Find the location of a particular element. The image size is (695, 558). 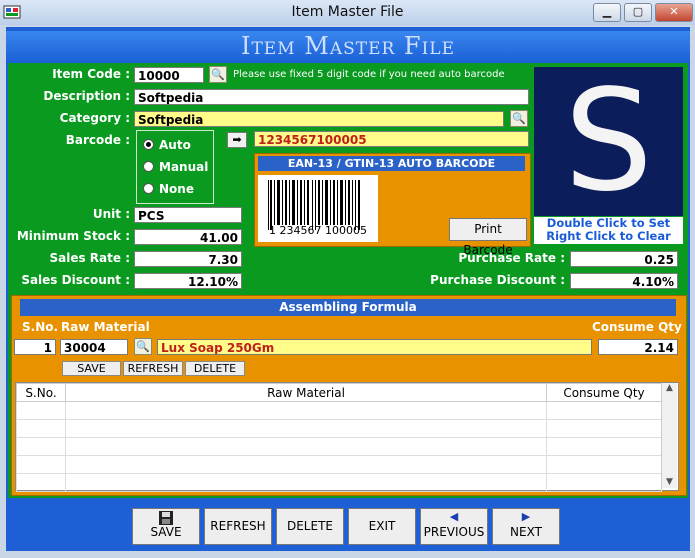

unit-label: Unit : is located at coordinates (111, 214).